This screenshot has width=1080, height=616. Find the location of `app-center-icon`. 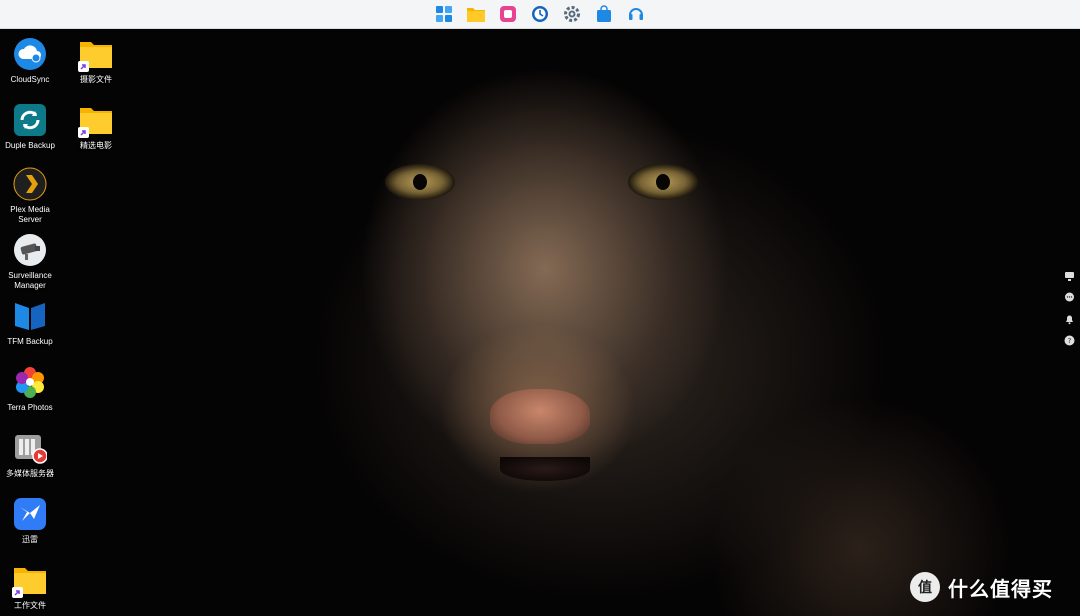

app-center-icon is located at coordinates (444, 14).